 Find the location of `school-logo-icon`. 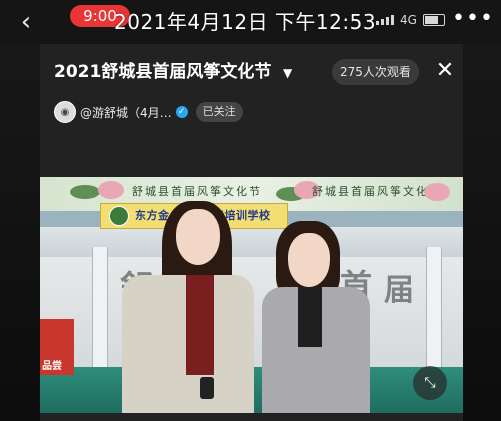

school-logo-icon is located at coordinates (119, 216).